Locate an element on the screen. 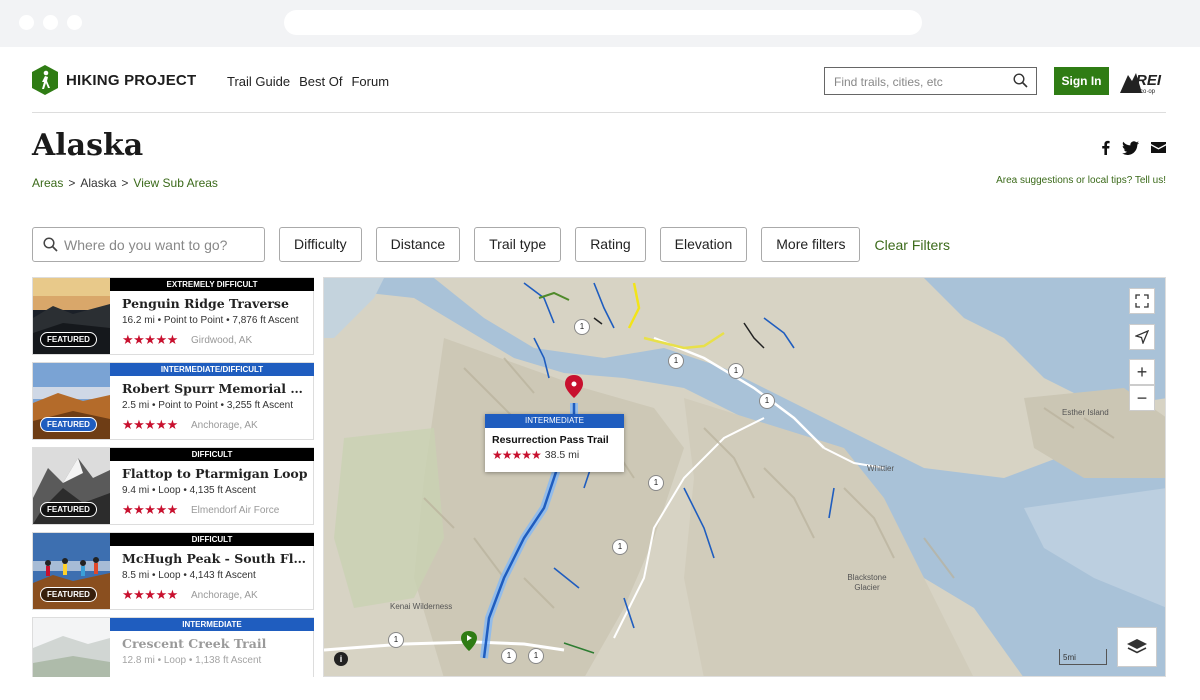  trail-meta: 8.5 mi • Loop • 4,143 ft Ascent is located at coordinates (189, 575).